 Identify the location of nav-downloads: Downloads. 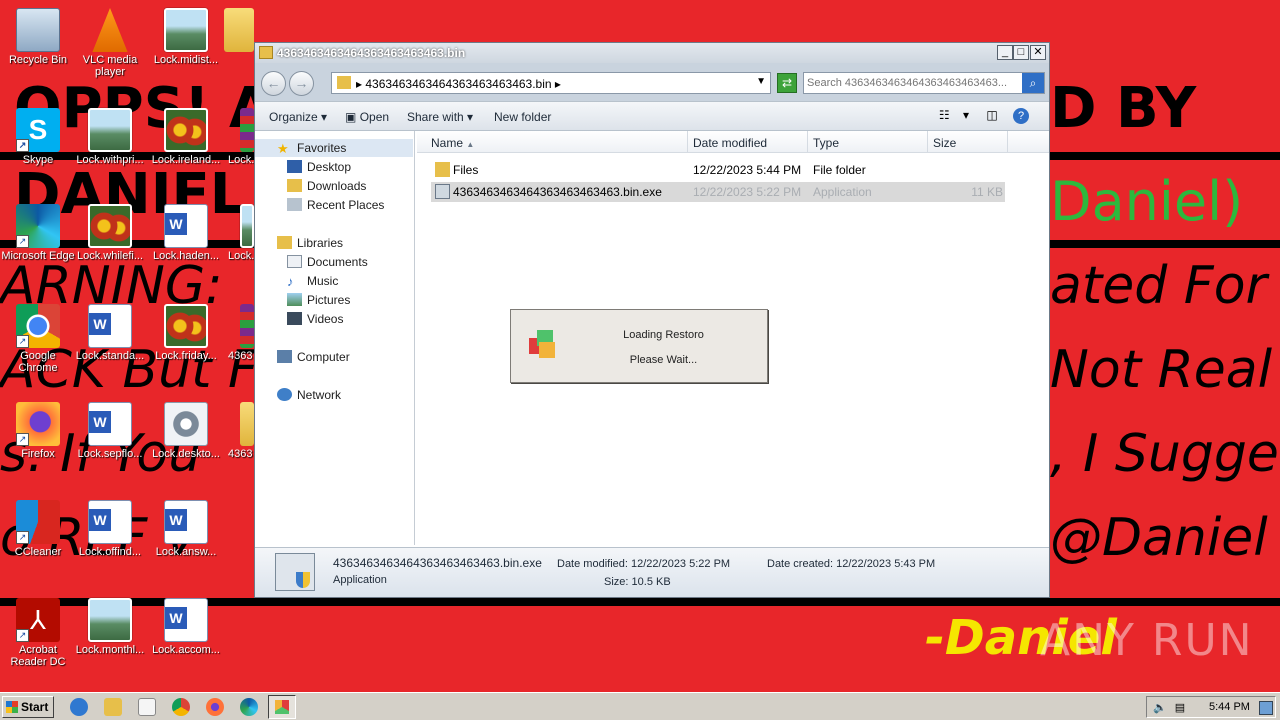
(334, 186).